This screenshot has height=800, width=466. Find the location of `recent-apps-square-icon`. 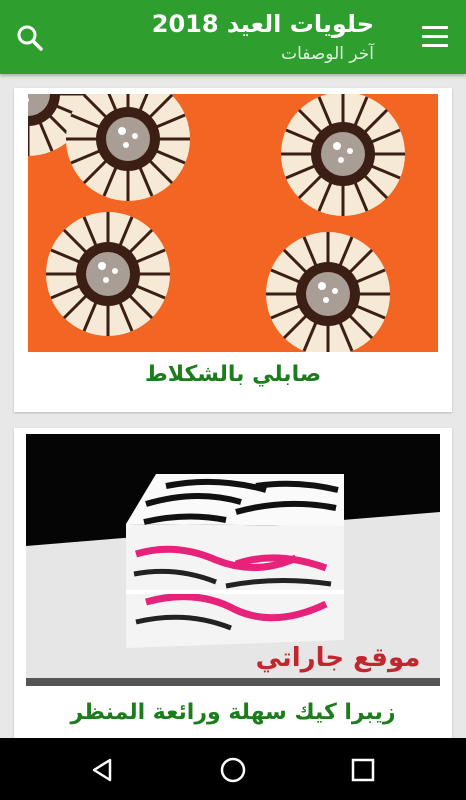

recent-apps-square-icon is located at coordinates (363, 770).